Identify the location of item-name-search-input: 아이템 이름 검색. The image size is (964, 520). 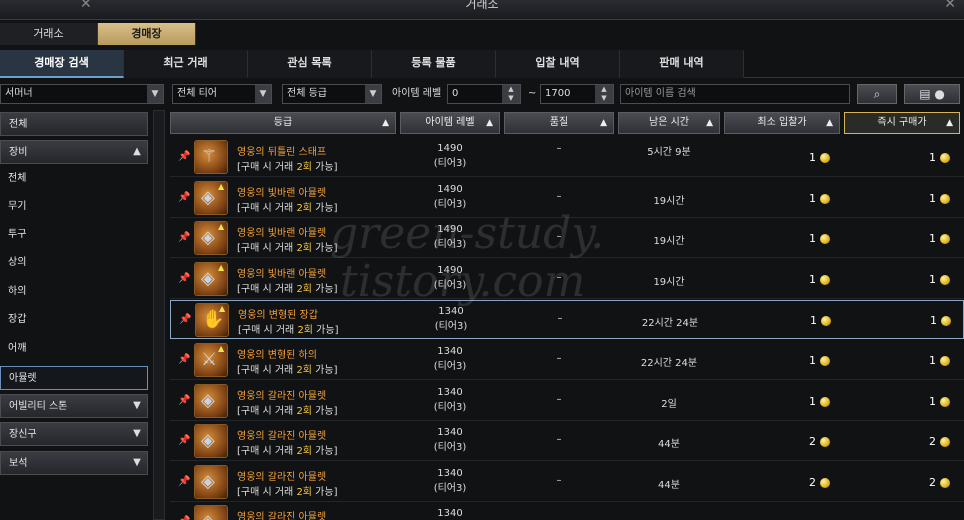
(735, 94).